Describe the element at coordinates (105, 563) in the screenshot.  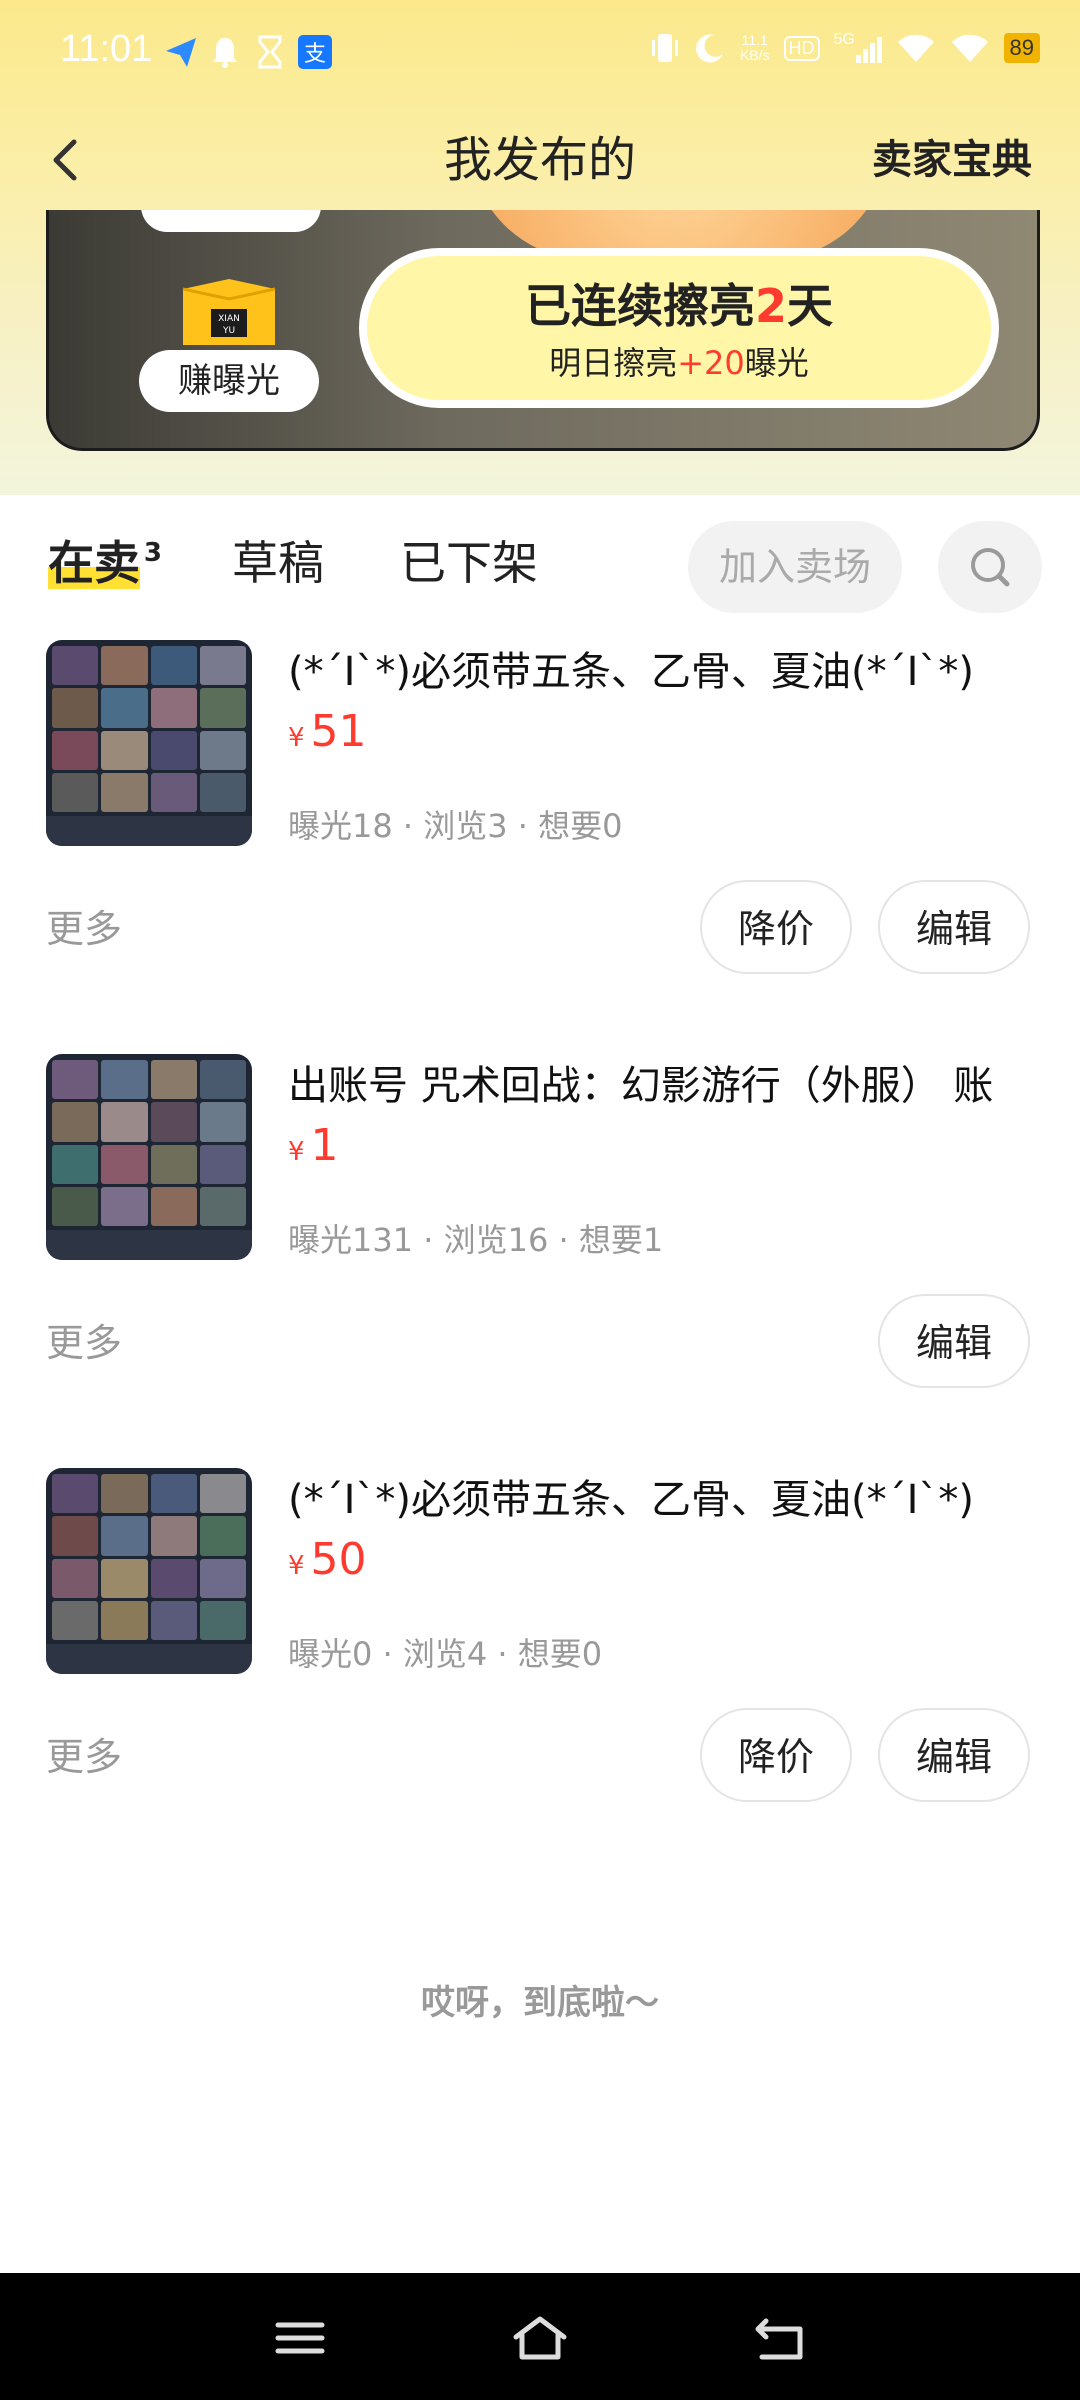
I see `tab-on-sale: 在卖 3` at that location.